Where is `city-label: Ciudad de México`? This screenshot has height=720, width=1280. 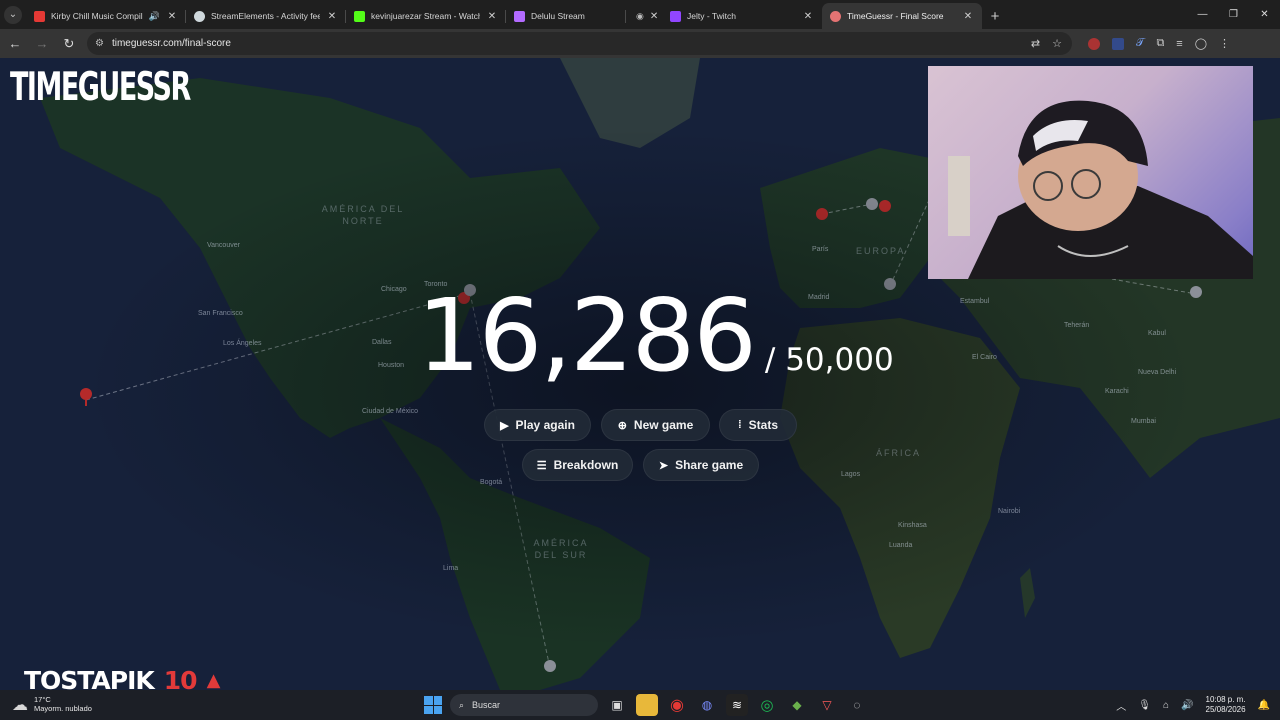 city-label: Ciudad de México is located at coordinates (390, 411).